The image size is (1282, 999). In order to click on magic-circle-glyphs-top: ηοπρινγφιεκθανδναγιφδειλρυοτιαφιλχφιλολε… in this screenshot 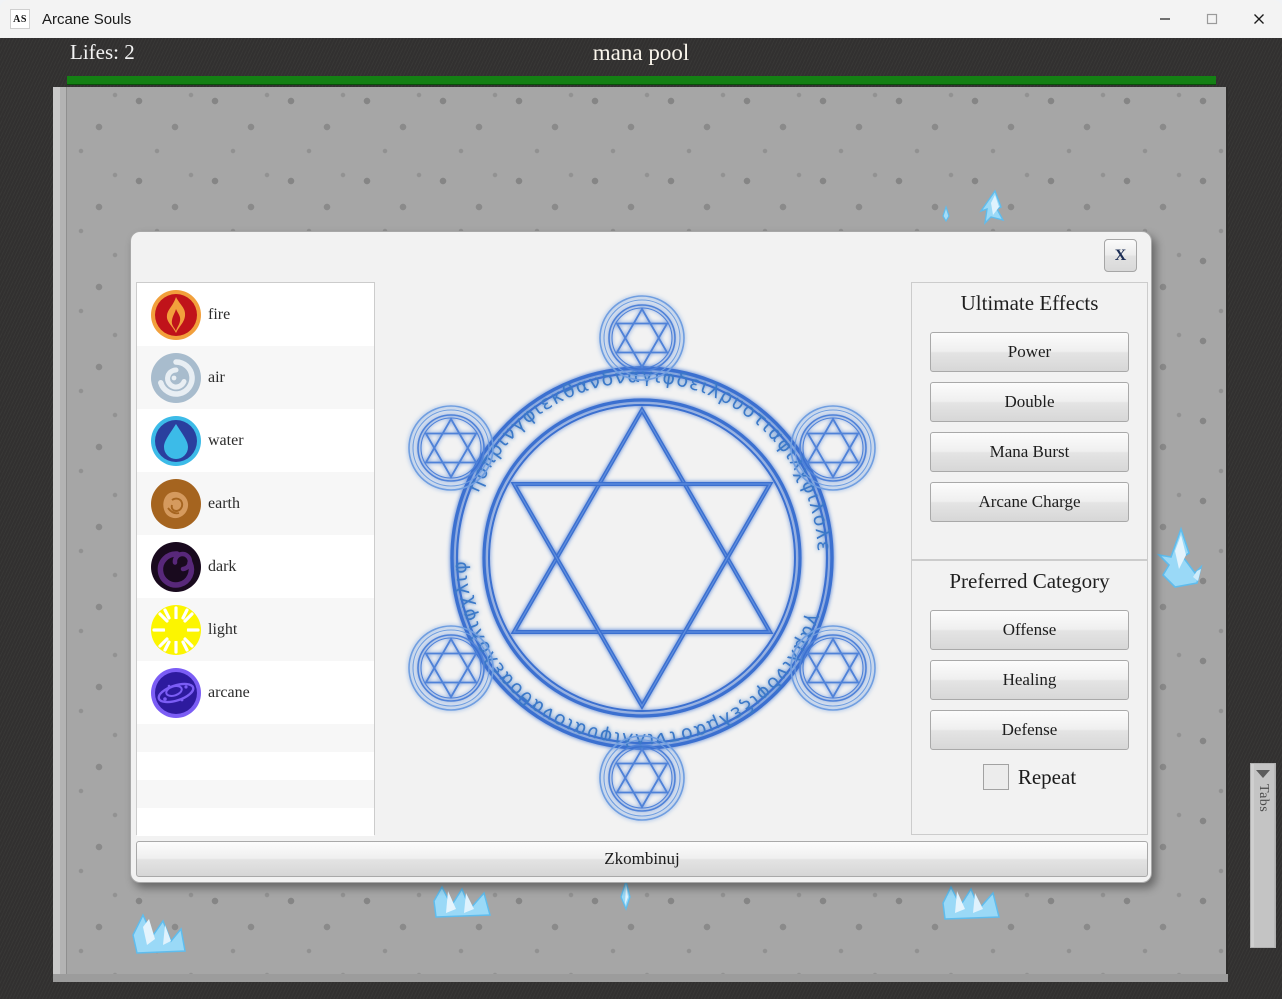, I will do `click(605, 417)`.